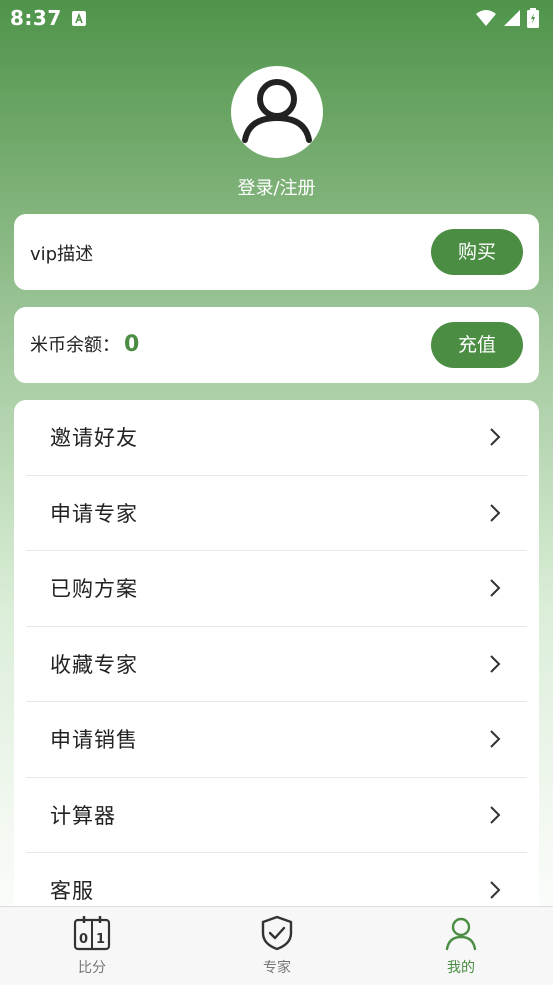 The image size is (553, 985). I want to click on vip-card: vip描述 购买, so click(276, 252).